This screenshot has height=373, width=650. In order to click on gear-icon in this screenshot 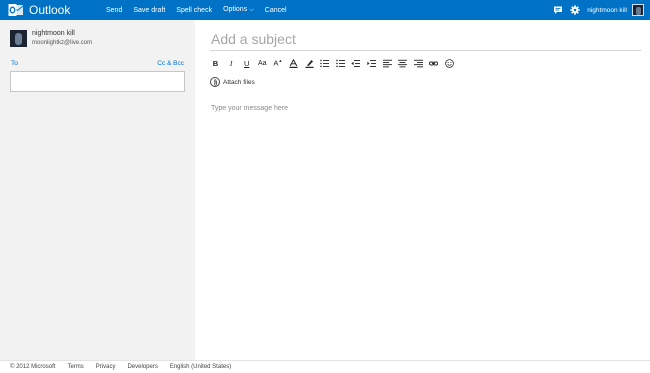, I will do `click(575, 10)`.